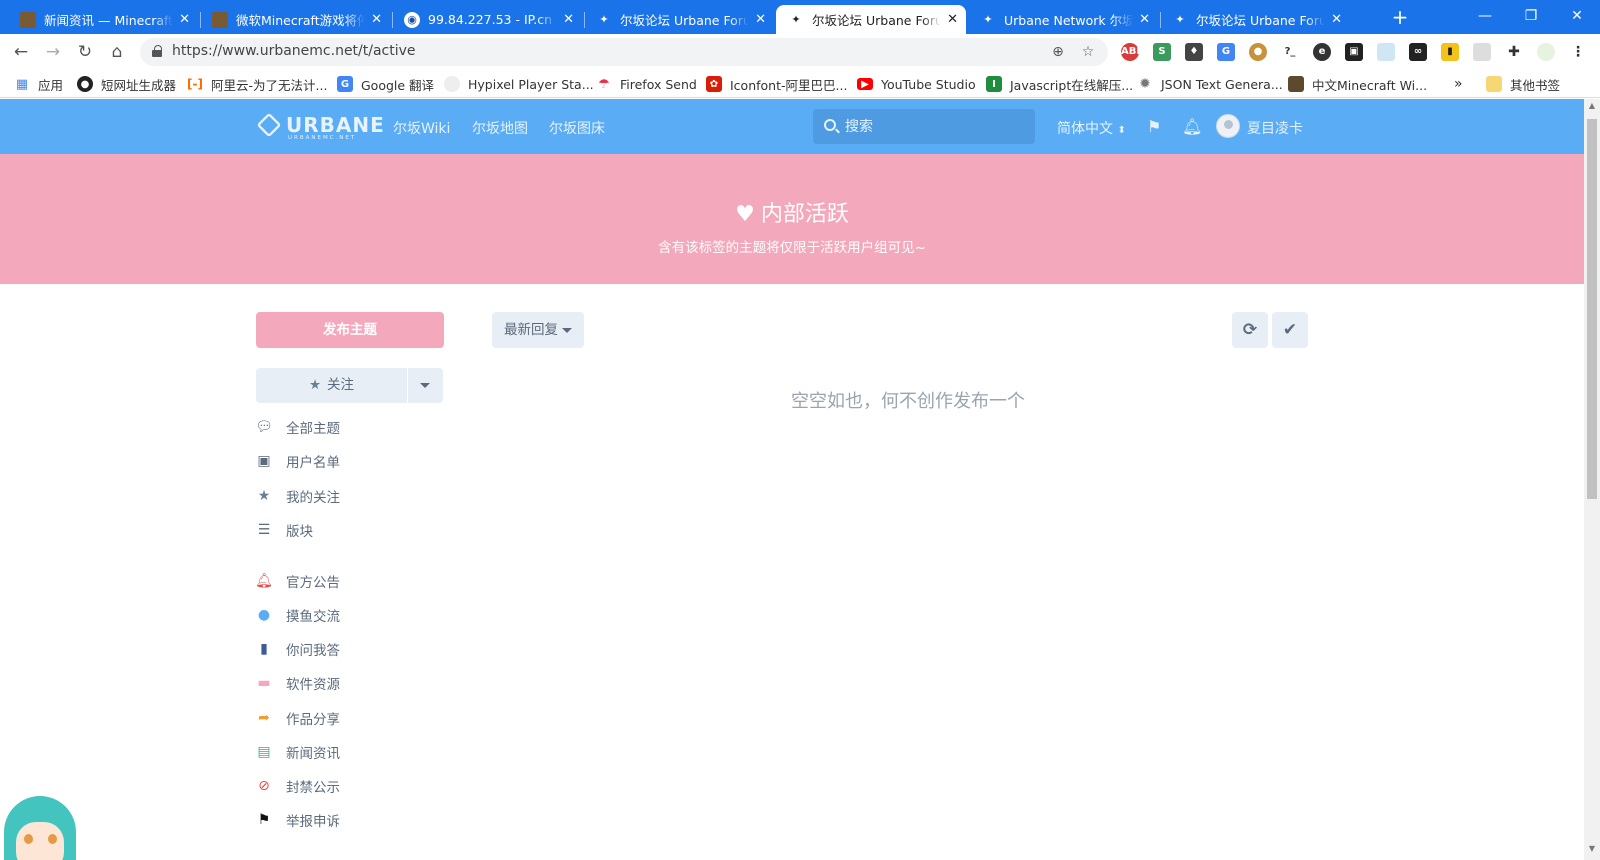 This screenshot has height=860, width=1600. What do you see at coordinates (538, 330) in the screenshot?
I see `sort-dropdown: 最新回复` at bounding box center [538, 330].